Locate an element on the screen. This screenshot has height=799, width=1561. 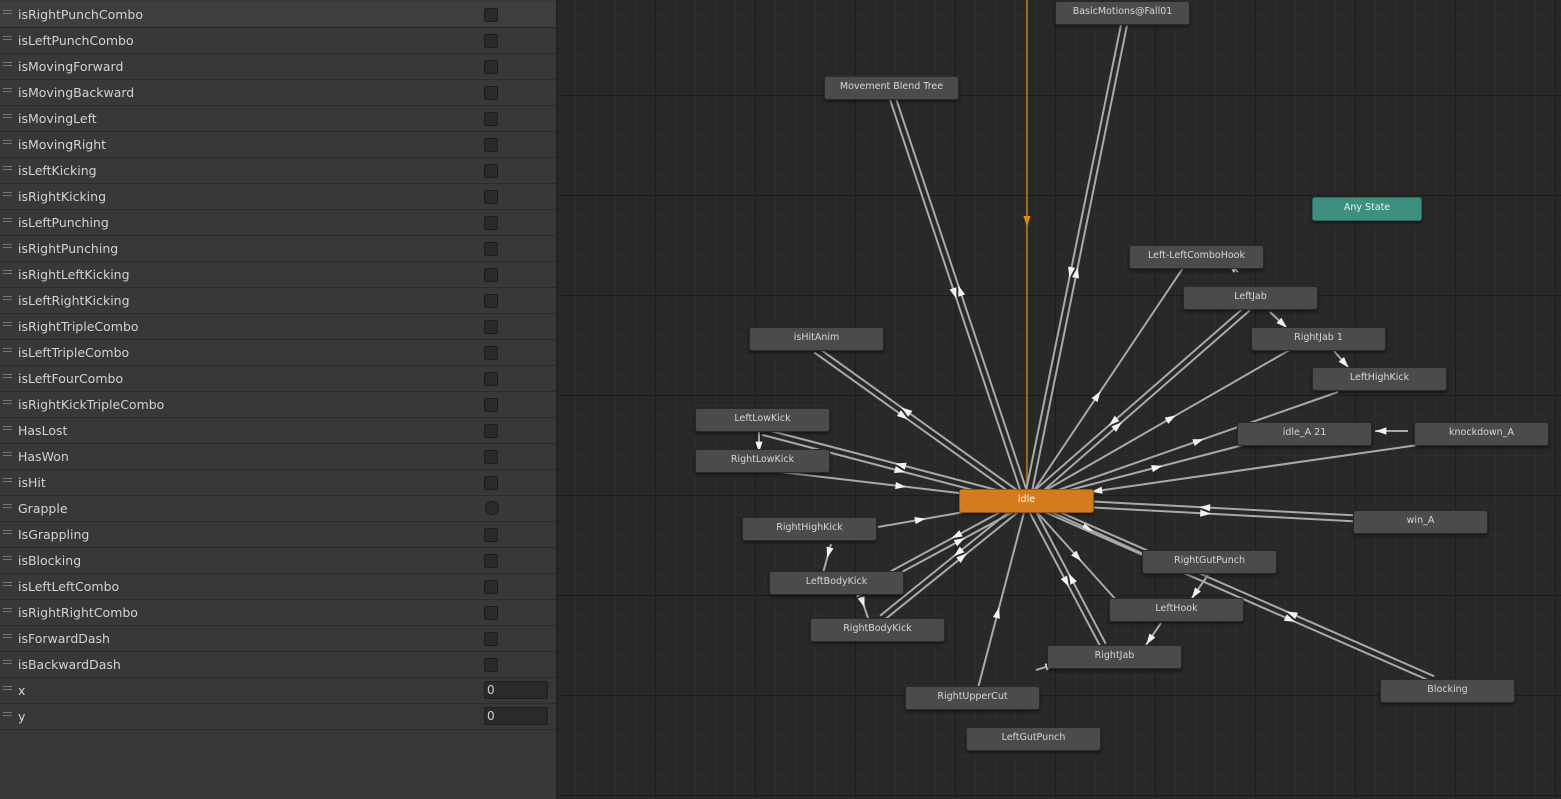
state-node-right-high-kick: RightHighKick is located at coordinates (809, 529).